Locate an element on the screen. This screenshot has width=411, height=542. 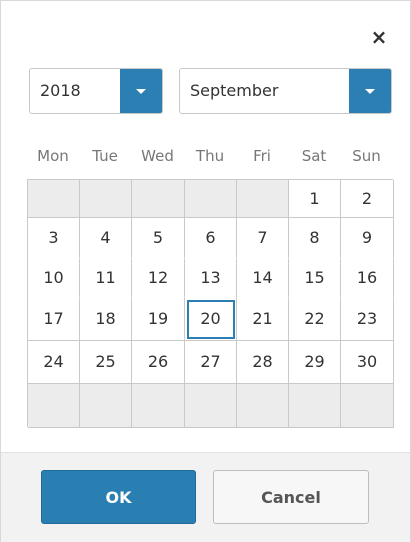
day-cell: 28 is located at coordinates (263, 362).